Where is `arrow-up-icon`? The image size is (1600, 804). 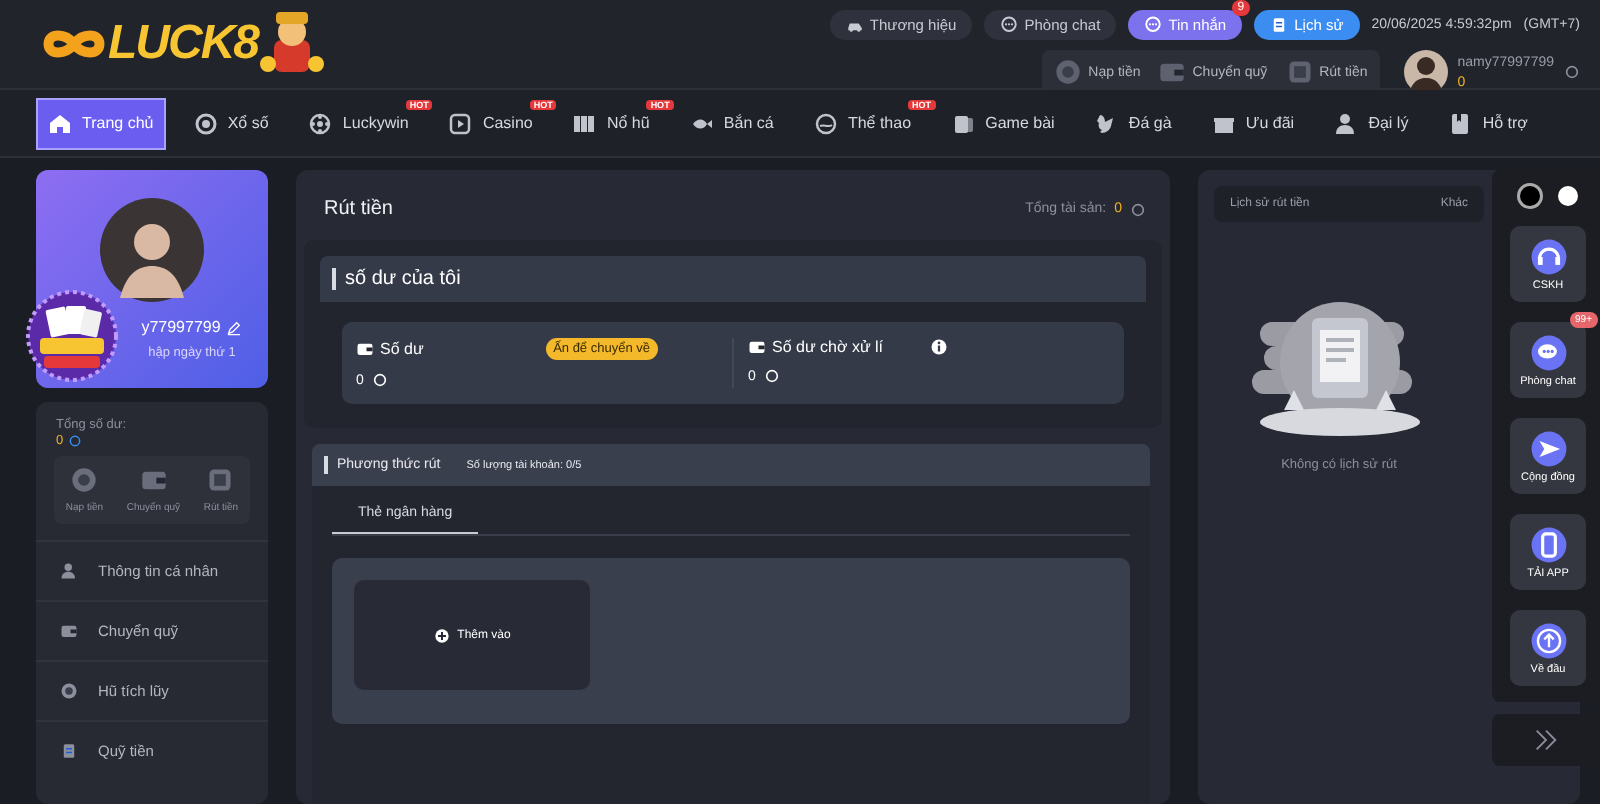
arrow-up-icon is located at coordinates (1548, 640).